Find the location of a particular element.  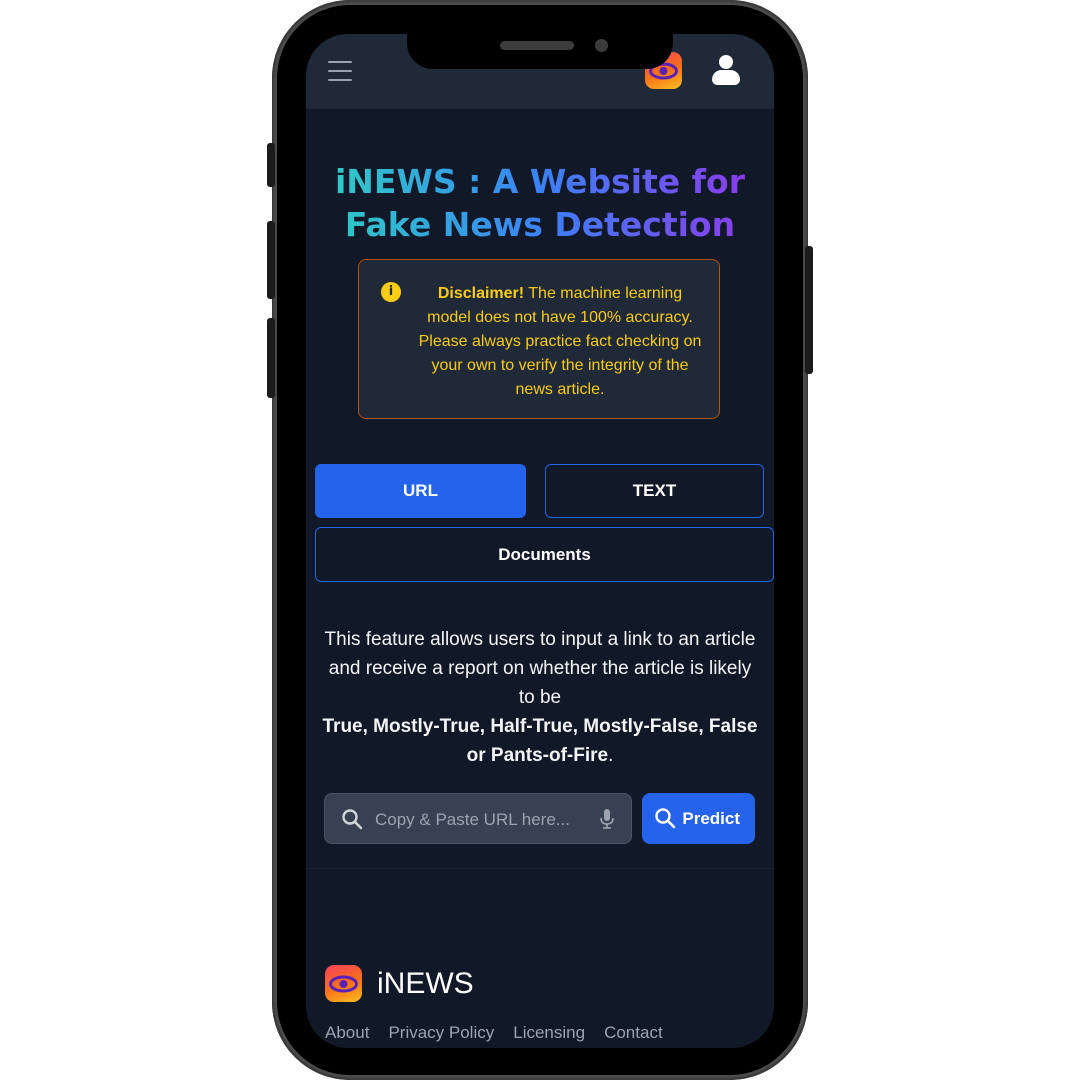

tab-url: URL is located at coordinates (420, 491).